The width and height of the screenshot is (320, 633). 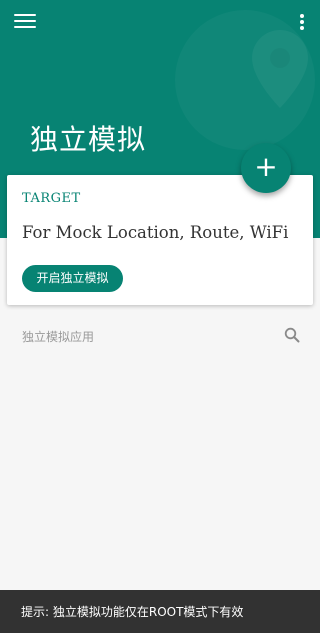 I want to click on search-placeholder: 独立模拟应用, so click(x=58, y=337).